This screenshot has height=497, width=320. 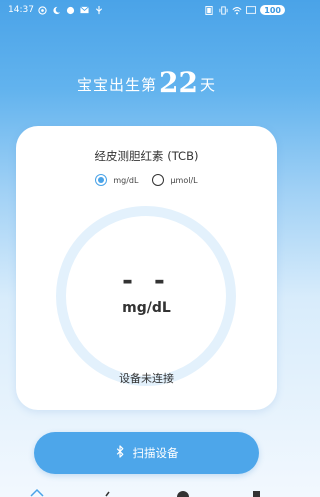 I want to click on nav-trend-icon, so click(x=110, y=492).